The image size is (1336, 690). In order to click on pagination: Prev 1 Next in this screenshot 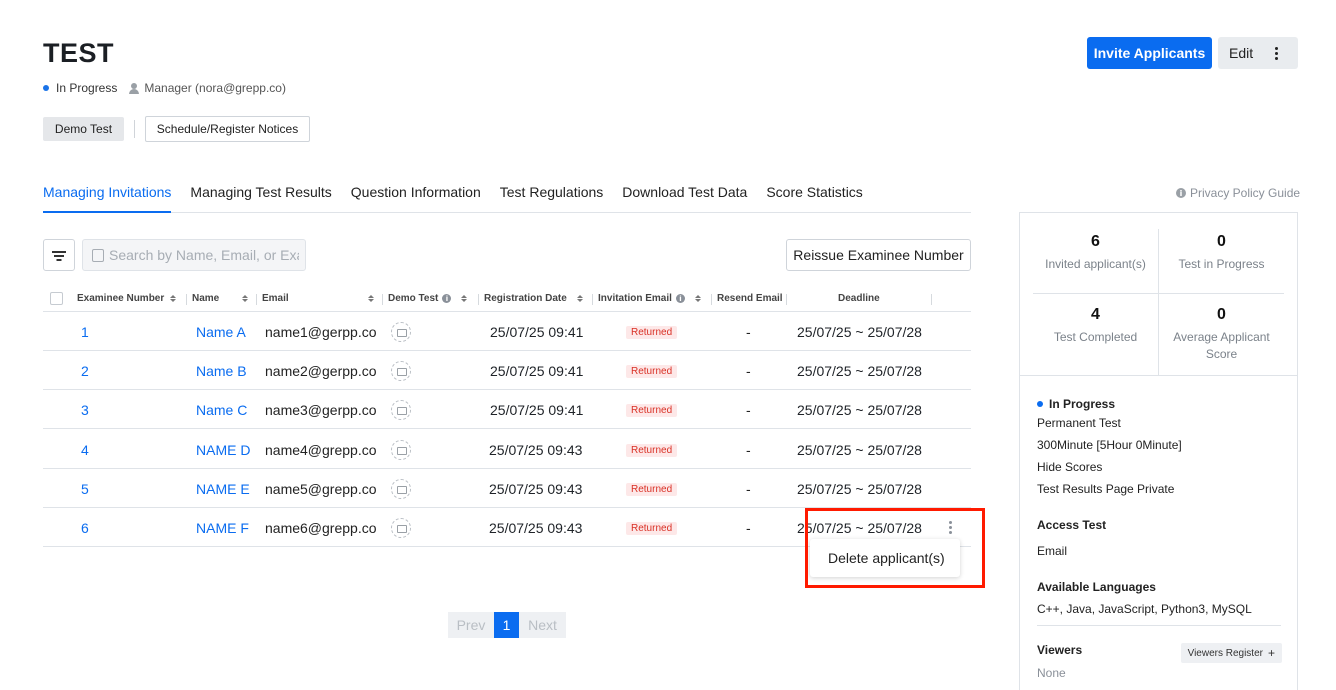, I will do `click(507, 625)`.